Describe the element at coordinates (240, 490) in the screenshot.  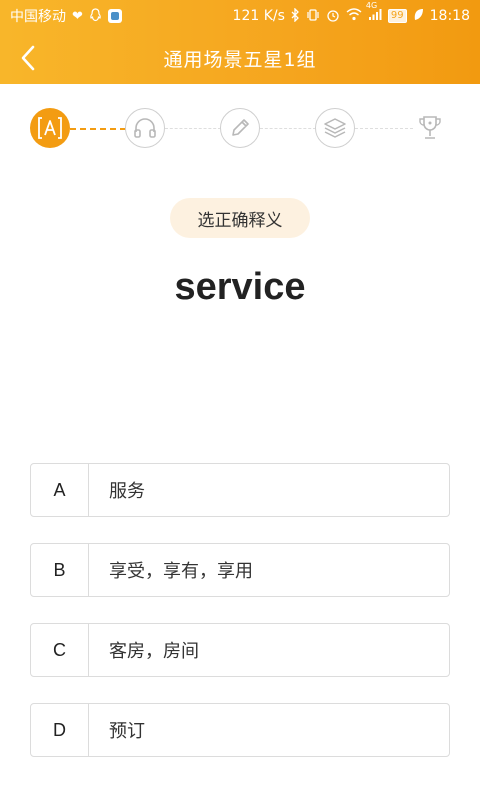
I see `option-a: A 服务` at that location.